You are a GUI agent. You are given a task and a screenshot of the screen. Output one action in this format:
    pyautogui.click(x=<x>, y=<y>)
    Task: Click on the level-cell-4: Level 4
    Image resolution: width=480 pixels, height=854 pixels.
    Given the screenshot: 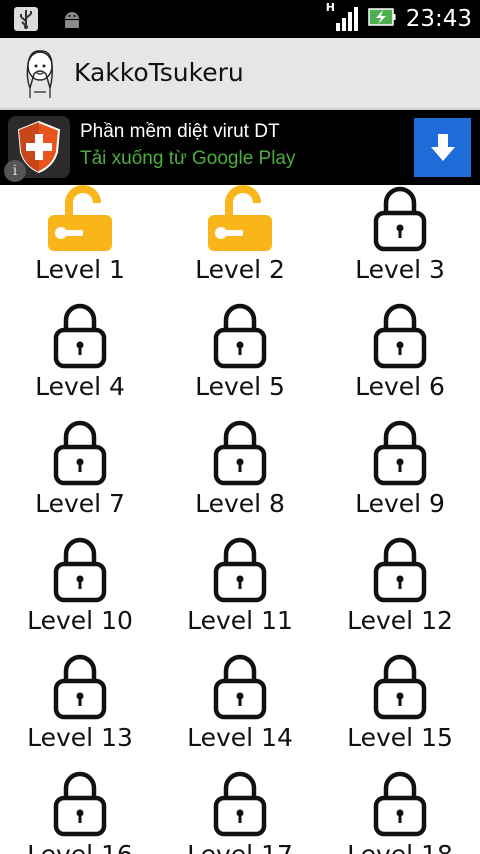 What is the action you would take?
    pyautogui.click(x=80, y=360)
    